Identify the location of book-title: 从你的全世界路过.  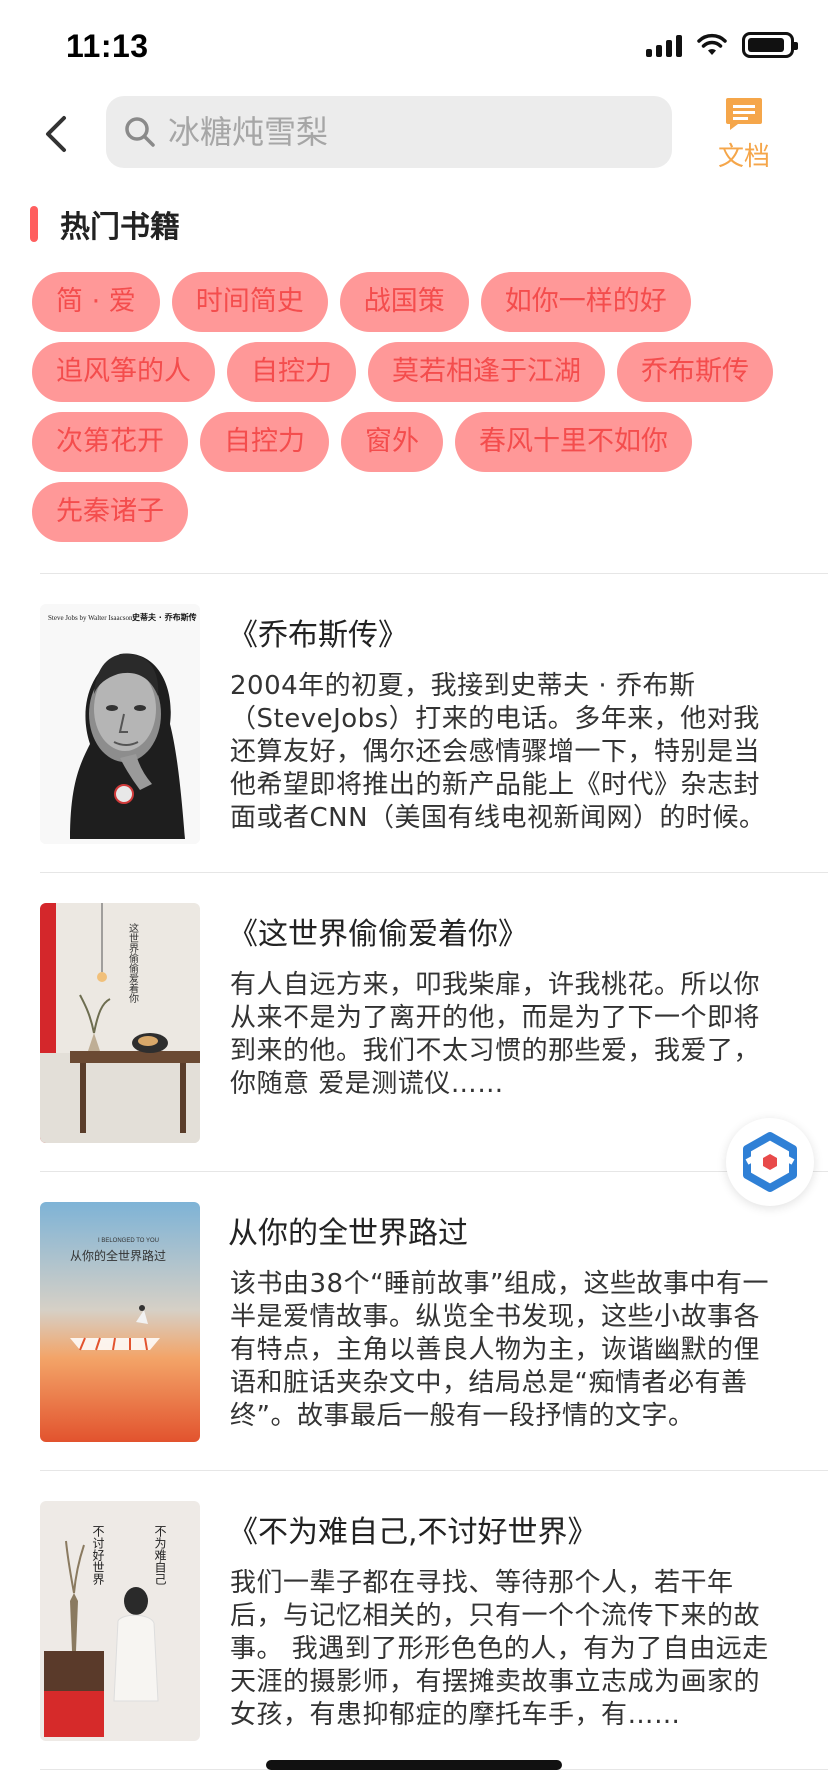
(348, 1233).